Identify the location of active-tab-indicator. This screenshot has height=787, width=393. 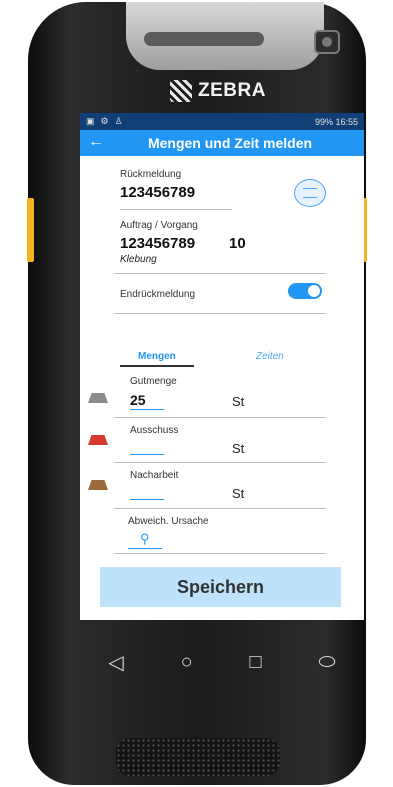
(157, 366).